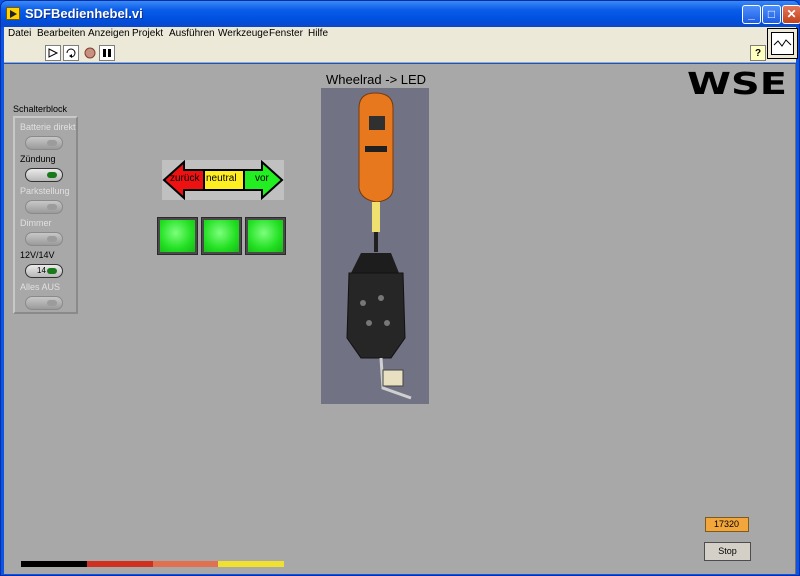 The width and height of the screenshot is (800, 576). I want to click on control-lever-image, so click(375, 246).